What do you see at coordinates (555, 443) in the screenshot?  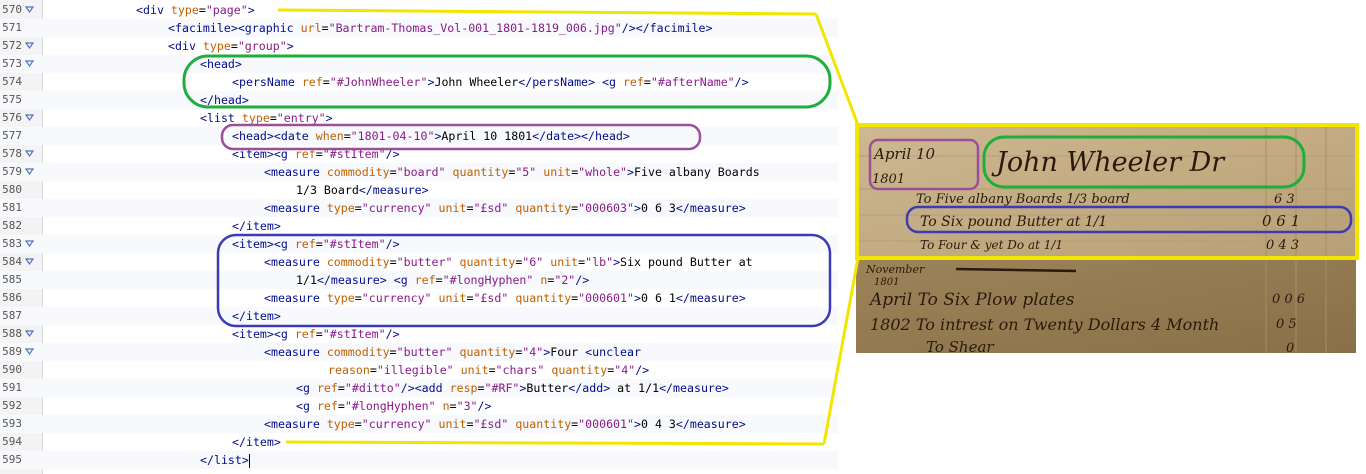 I see `yellow-bottom-line` at bounding box center [555, 443].